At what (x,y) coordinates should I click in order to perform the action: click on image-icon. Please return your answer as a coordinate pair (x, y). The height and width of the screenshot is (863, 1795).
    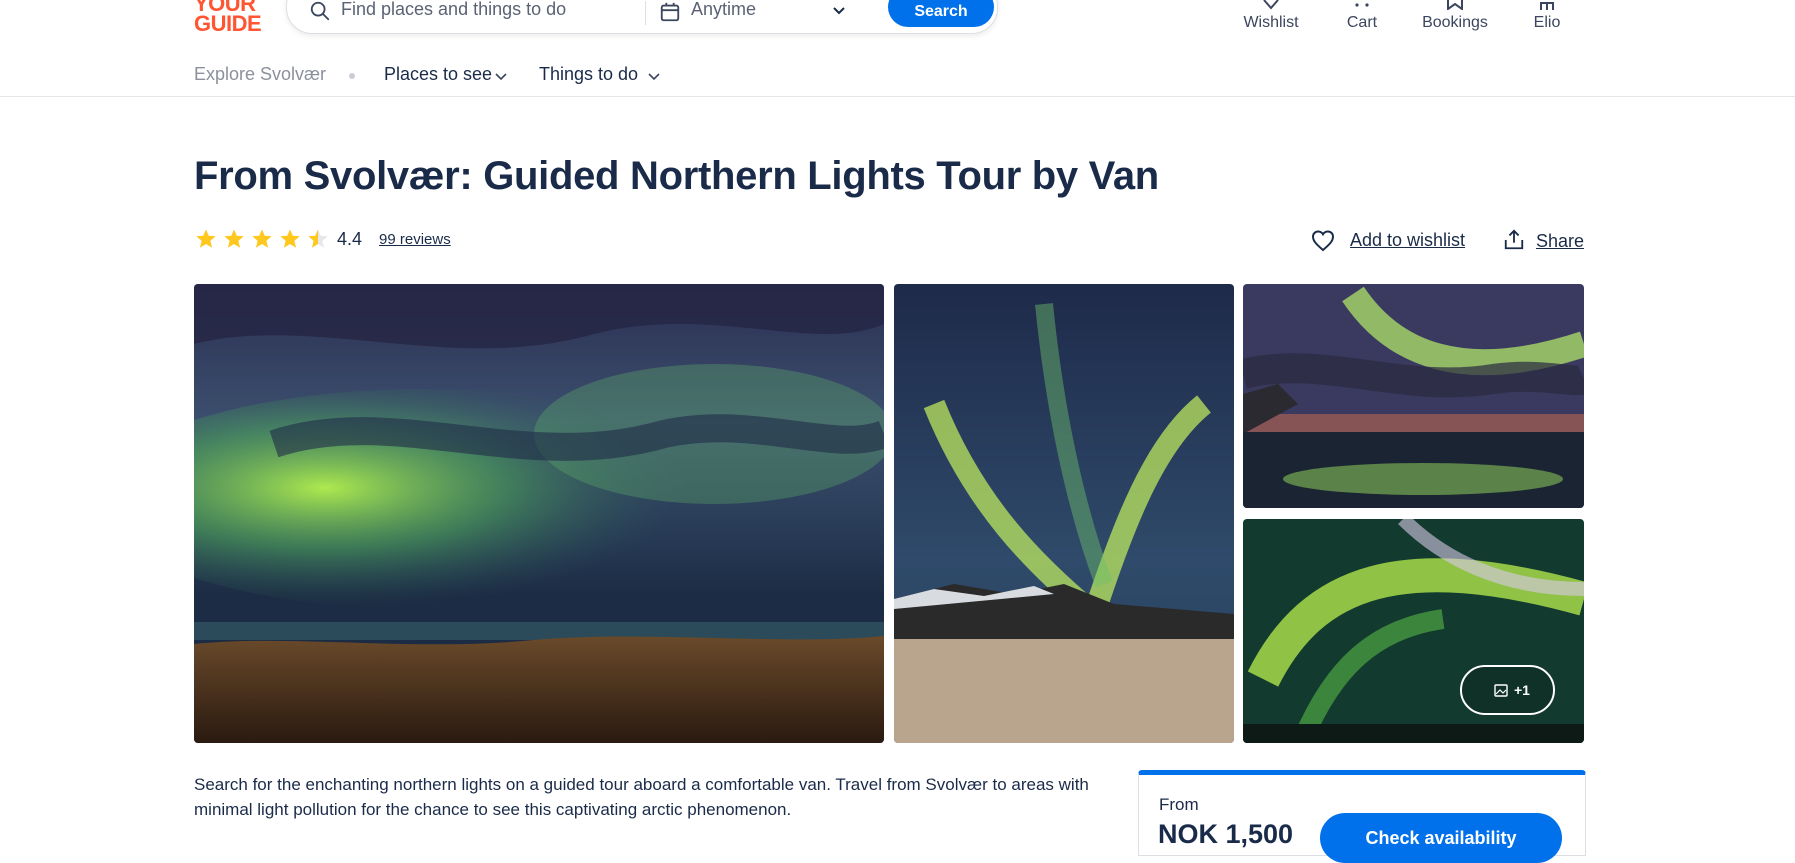
    Looking at the image, I should click on (1501, 690).